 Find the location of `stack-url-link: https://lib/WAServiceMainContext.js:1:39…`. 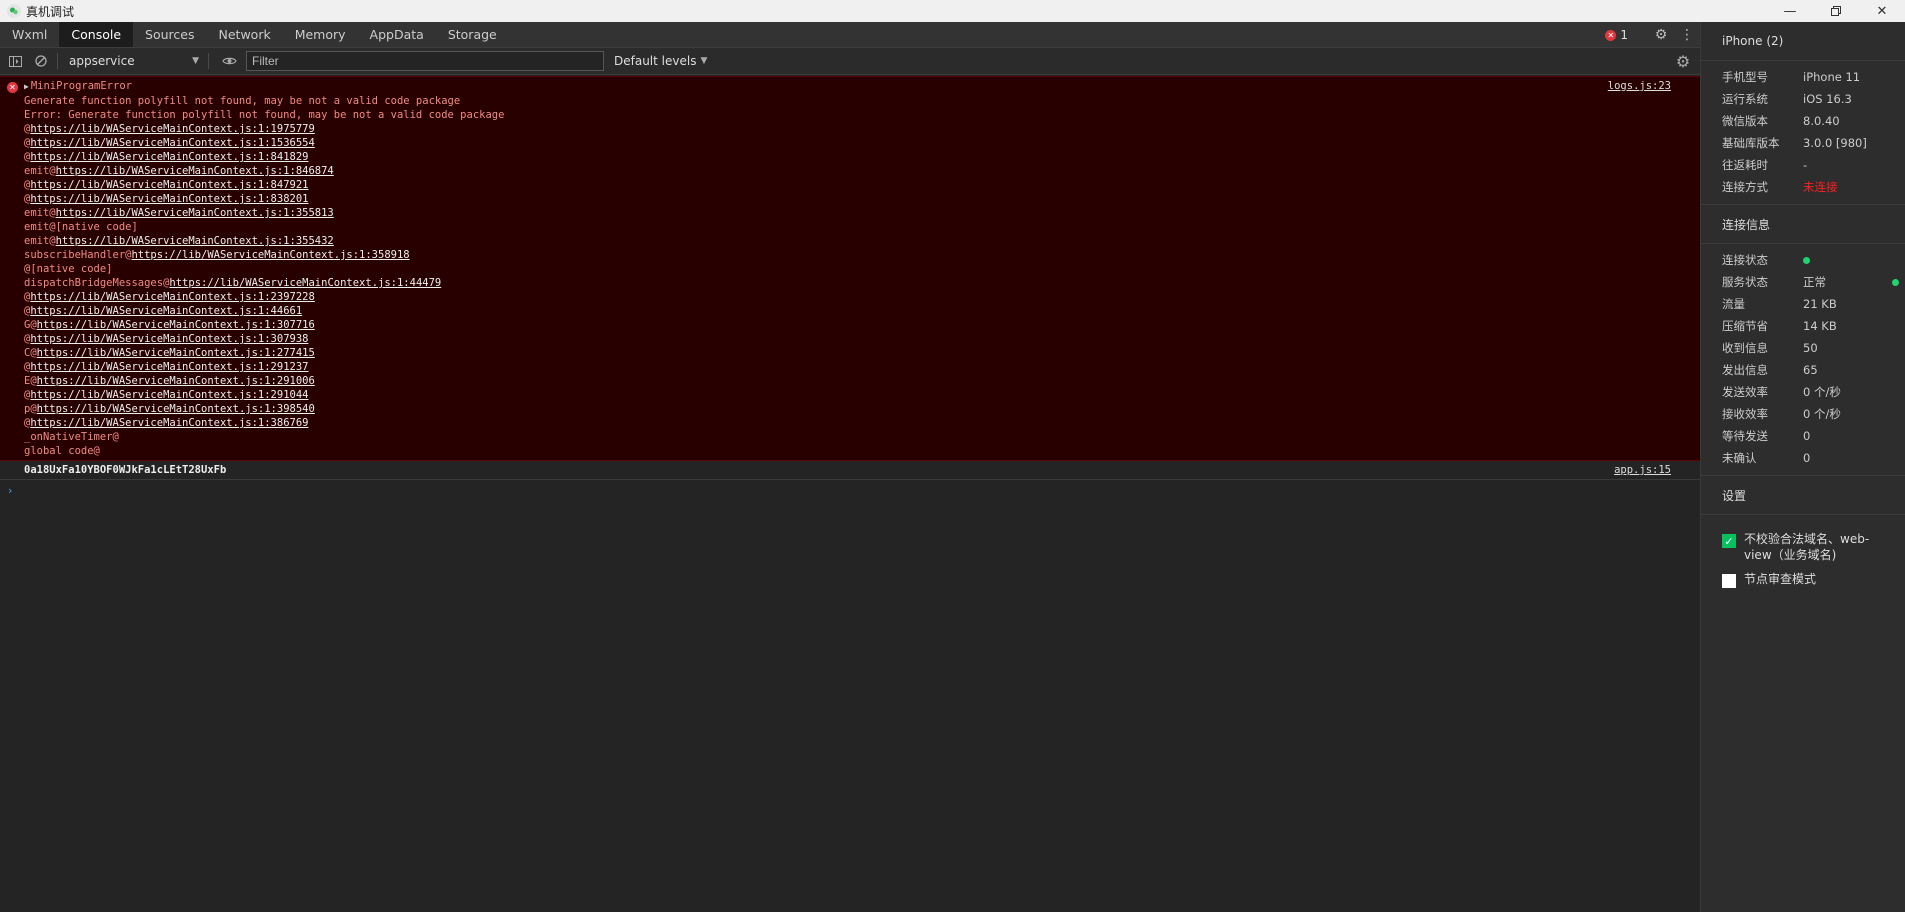

stack-url-link: https://lib/WAServiceMainContext.js:1:39… is located at coordinates (176, 409).